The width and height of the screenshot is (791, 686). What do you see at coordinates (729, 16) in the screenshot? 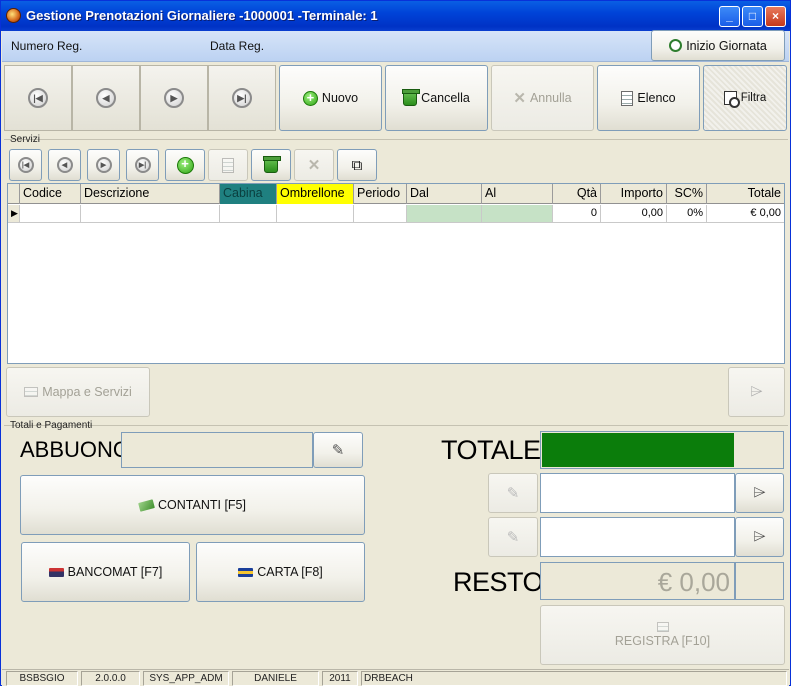
I see `minimize-button: _` at bounding box center [729, 16].